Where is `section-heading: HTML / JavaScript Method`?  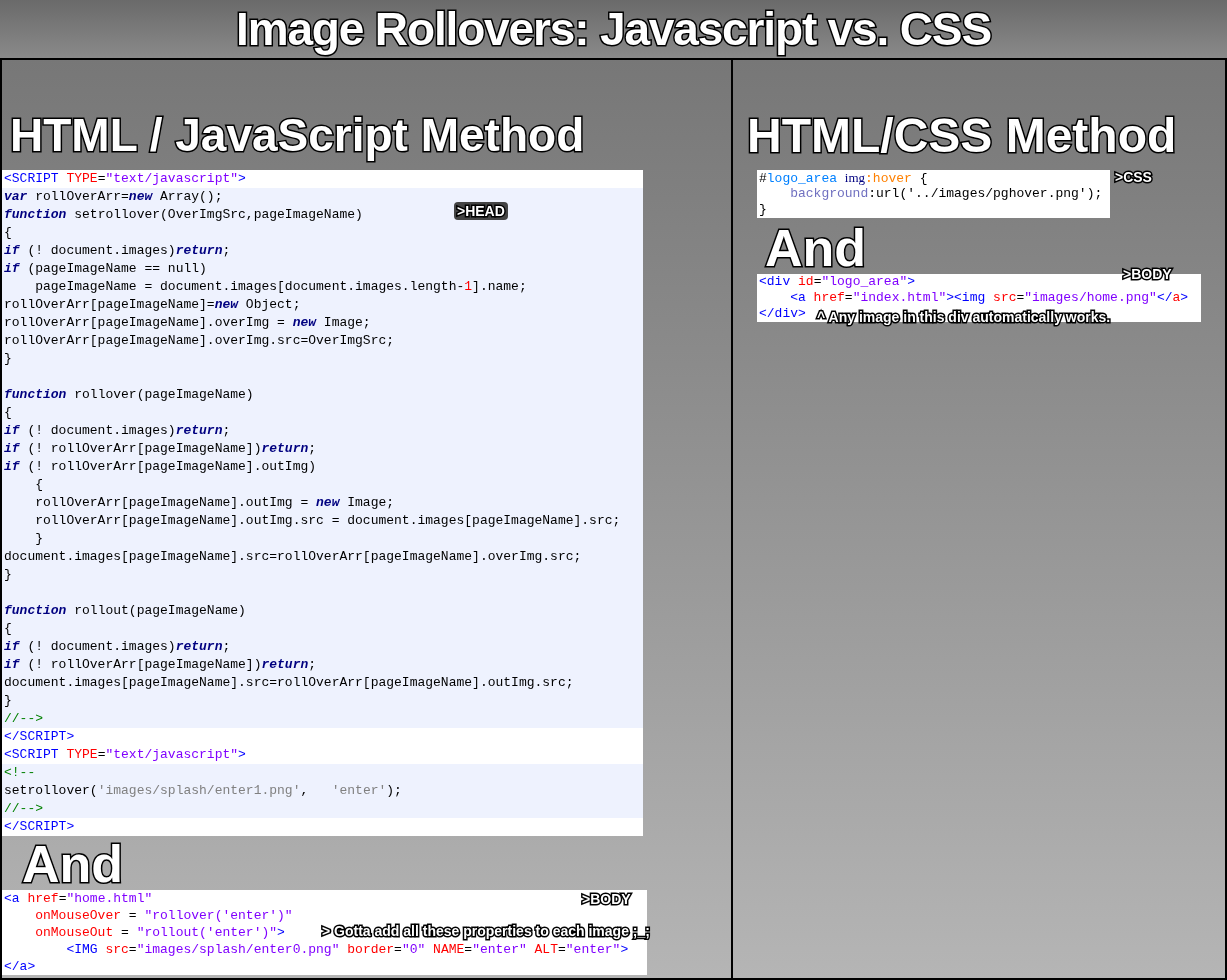 section-heading: HTML / JavaScript Method is located at coordinates (298, 137).